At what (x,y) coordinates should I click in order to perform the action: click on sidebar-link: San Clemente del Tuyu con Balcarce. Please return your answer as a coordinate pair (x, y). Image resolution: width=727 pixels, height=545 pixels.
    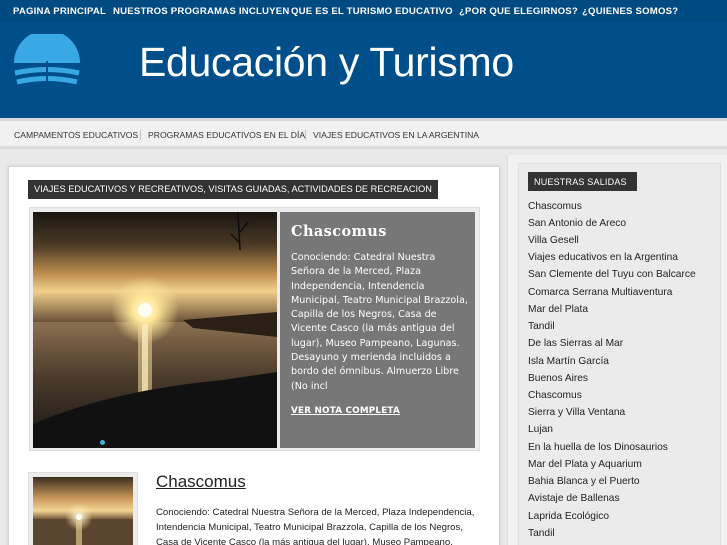
    Looking at the image, I should click on (612, 274).